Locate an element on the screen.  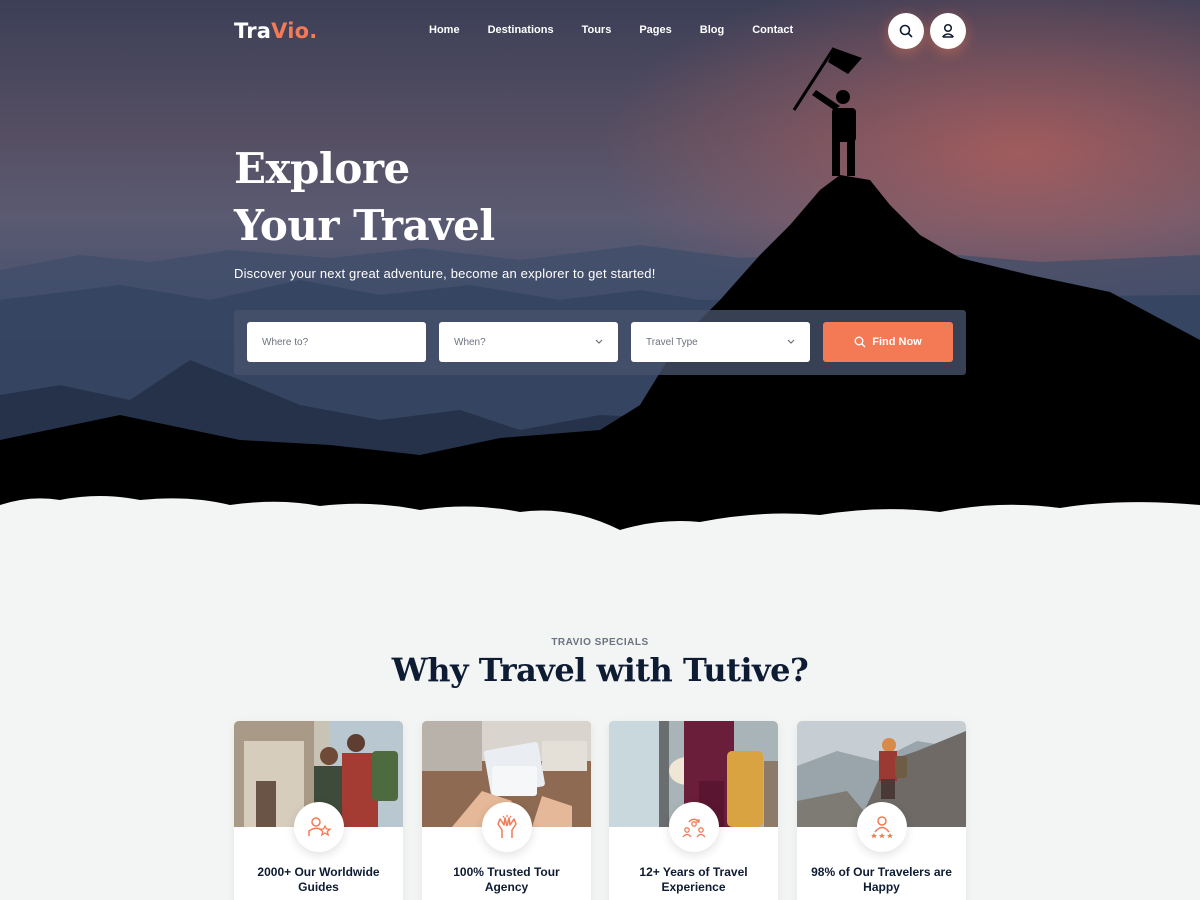
find-now-label: Find Now is located at coordinates (897, 342).